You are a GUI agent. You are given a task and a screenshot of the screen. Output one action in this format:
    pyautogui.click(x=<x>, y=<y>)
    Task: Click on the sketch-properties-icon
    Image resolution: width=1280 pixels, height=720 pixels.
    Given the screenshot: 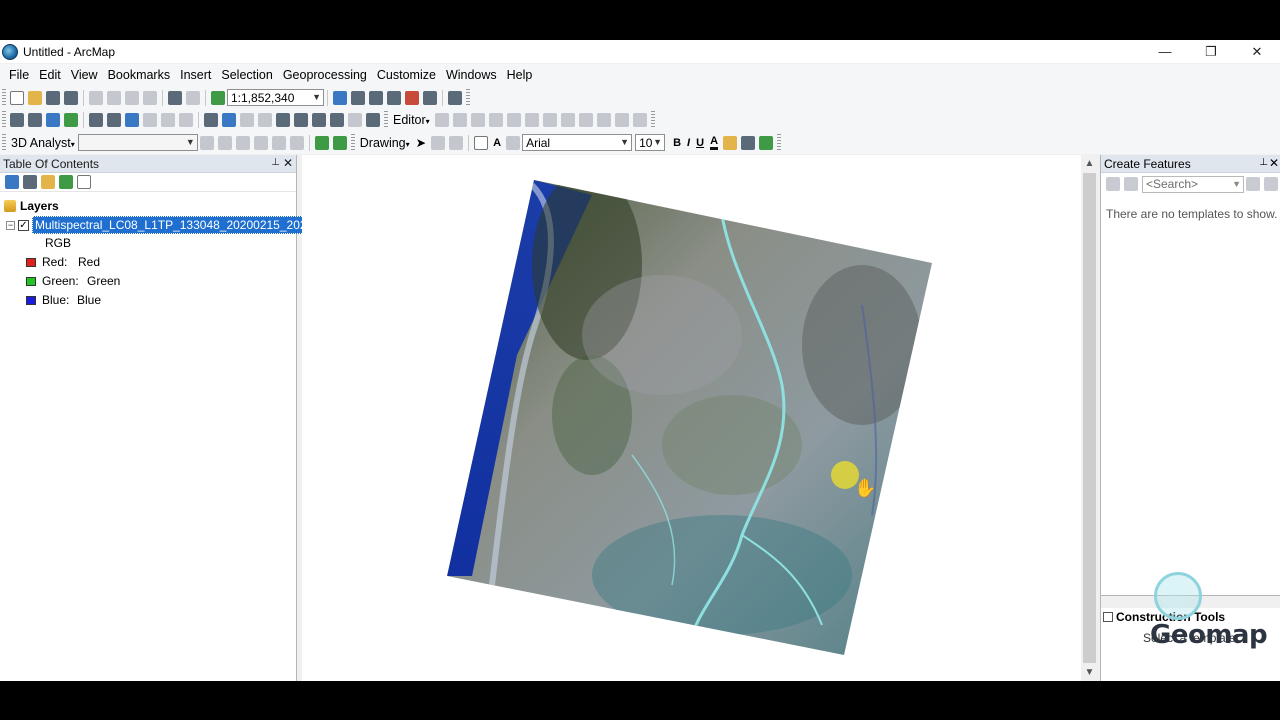 What is the action you would take?
    pyautogui.click(x=621, y=119)
    